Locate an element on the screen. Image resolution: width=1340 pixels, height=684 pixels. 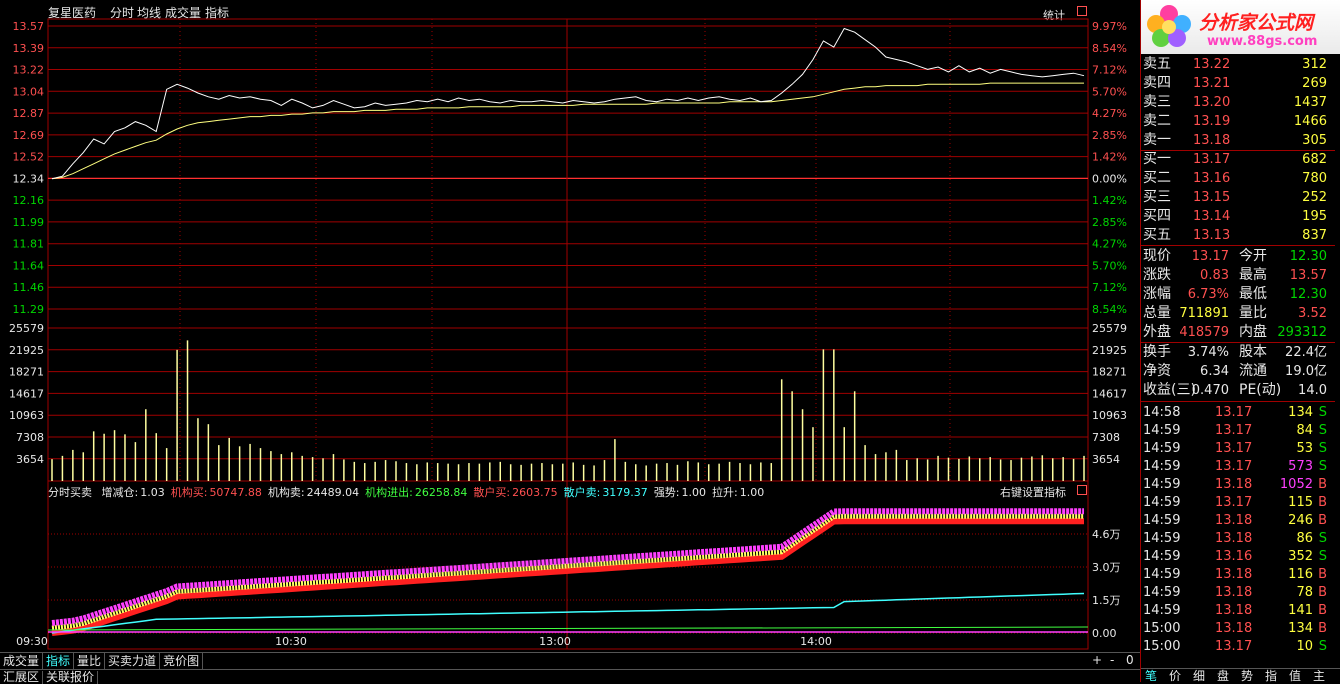
indicator-settings-link: 右键设置指标 is located at coordinates (1033, 492).